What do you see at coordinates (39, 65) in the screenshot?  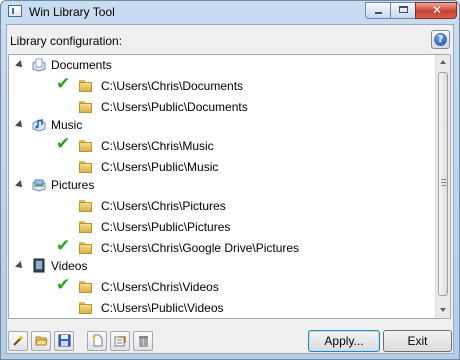 I see `documents-library-icon` at bounding box center [39, 65].